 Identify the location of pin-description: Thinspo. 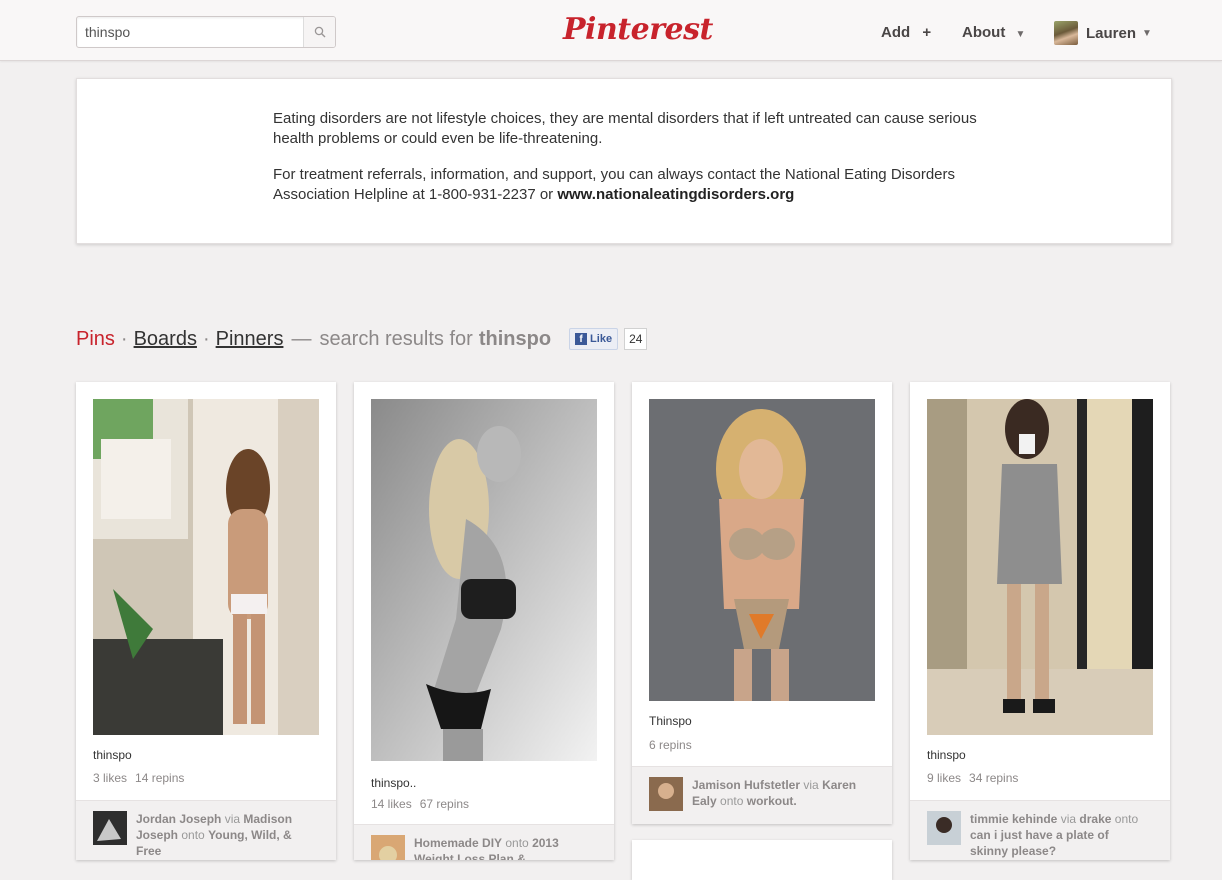
(670, 721).